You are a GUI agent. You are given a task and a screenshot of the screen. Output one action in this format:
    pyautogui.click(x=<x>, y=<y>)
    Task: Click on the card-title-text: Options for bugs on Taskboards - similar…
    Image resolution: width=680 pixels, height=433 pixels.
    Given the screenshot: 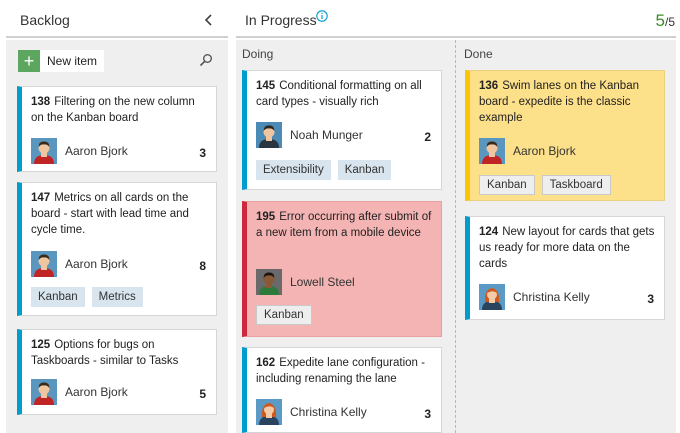 What is the action you would take?
    pyautogui.click(x=105, y=353)
    